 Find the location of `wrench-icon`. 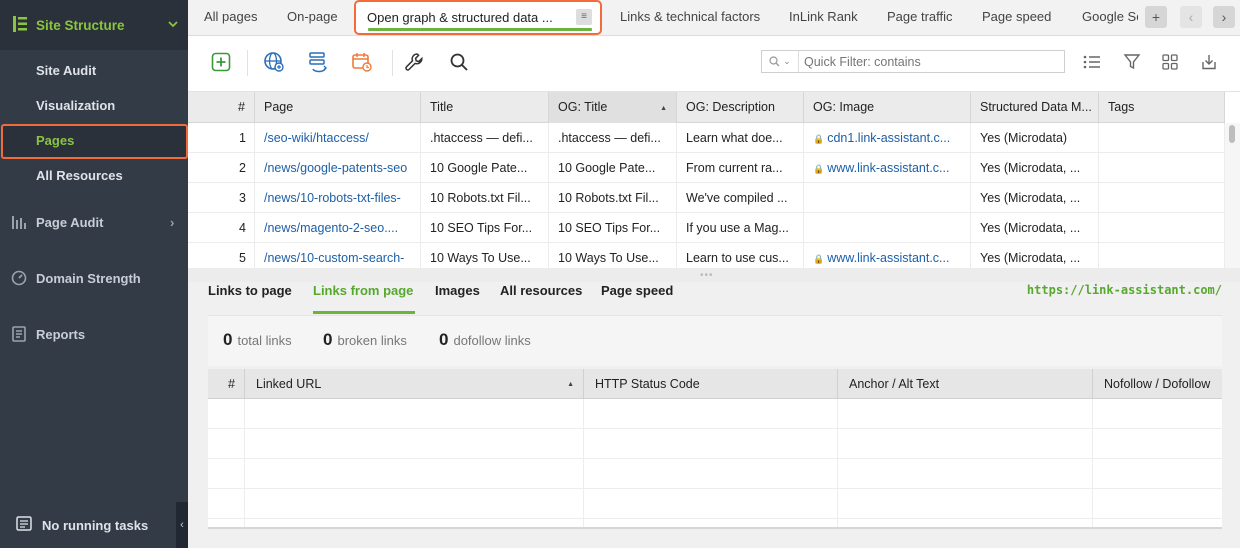

wrench-icon is located at coordinates (414, 62).